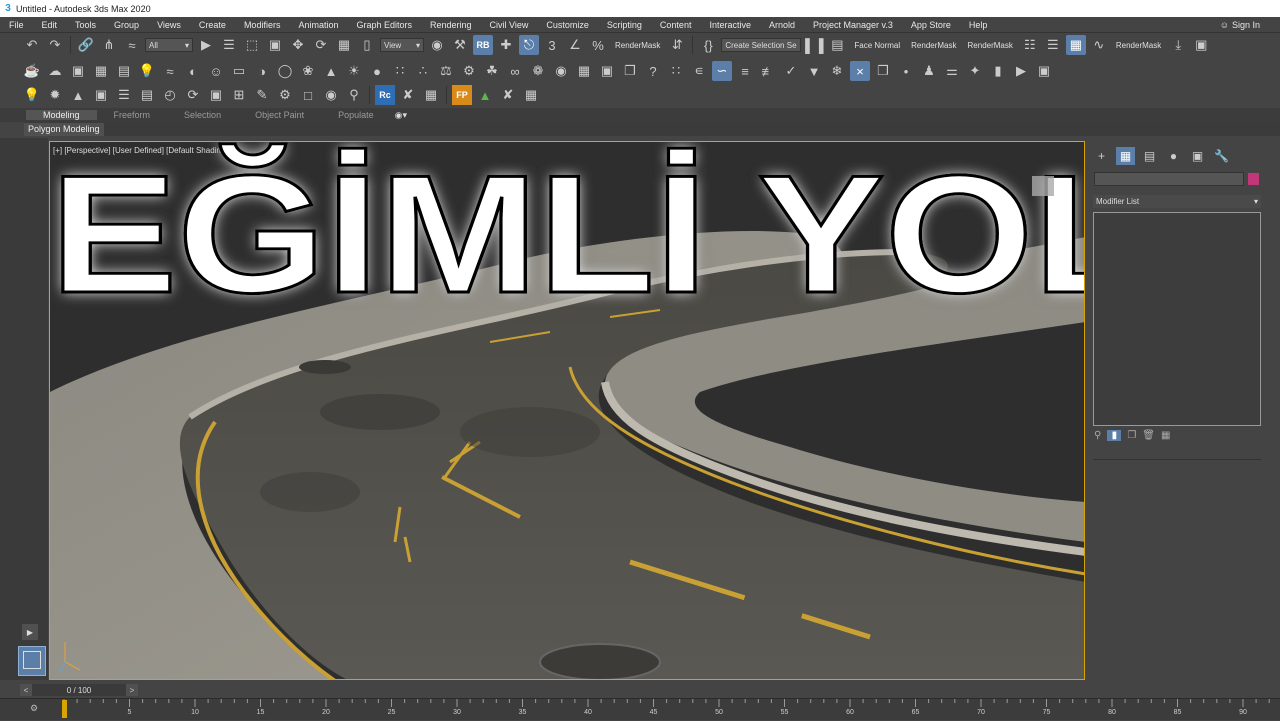 This screenshot has height=721, width=1280. What do you see at coordinates (147, 71) in the screenshot?
I see `light-bulb-icon: 💡` at bounding box center [147, 71].